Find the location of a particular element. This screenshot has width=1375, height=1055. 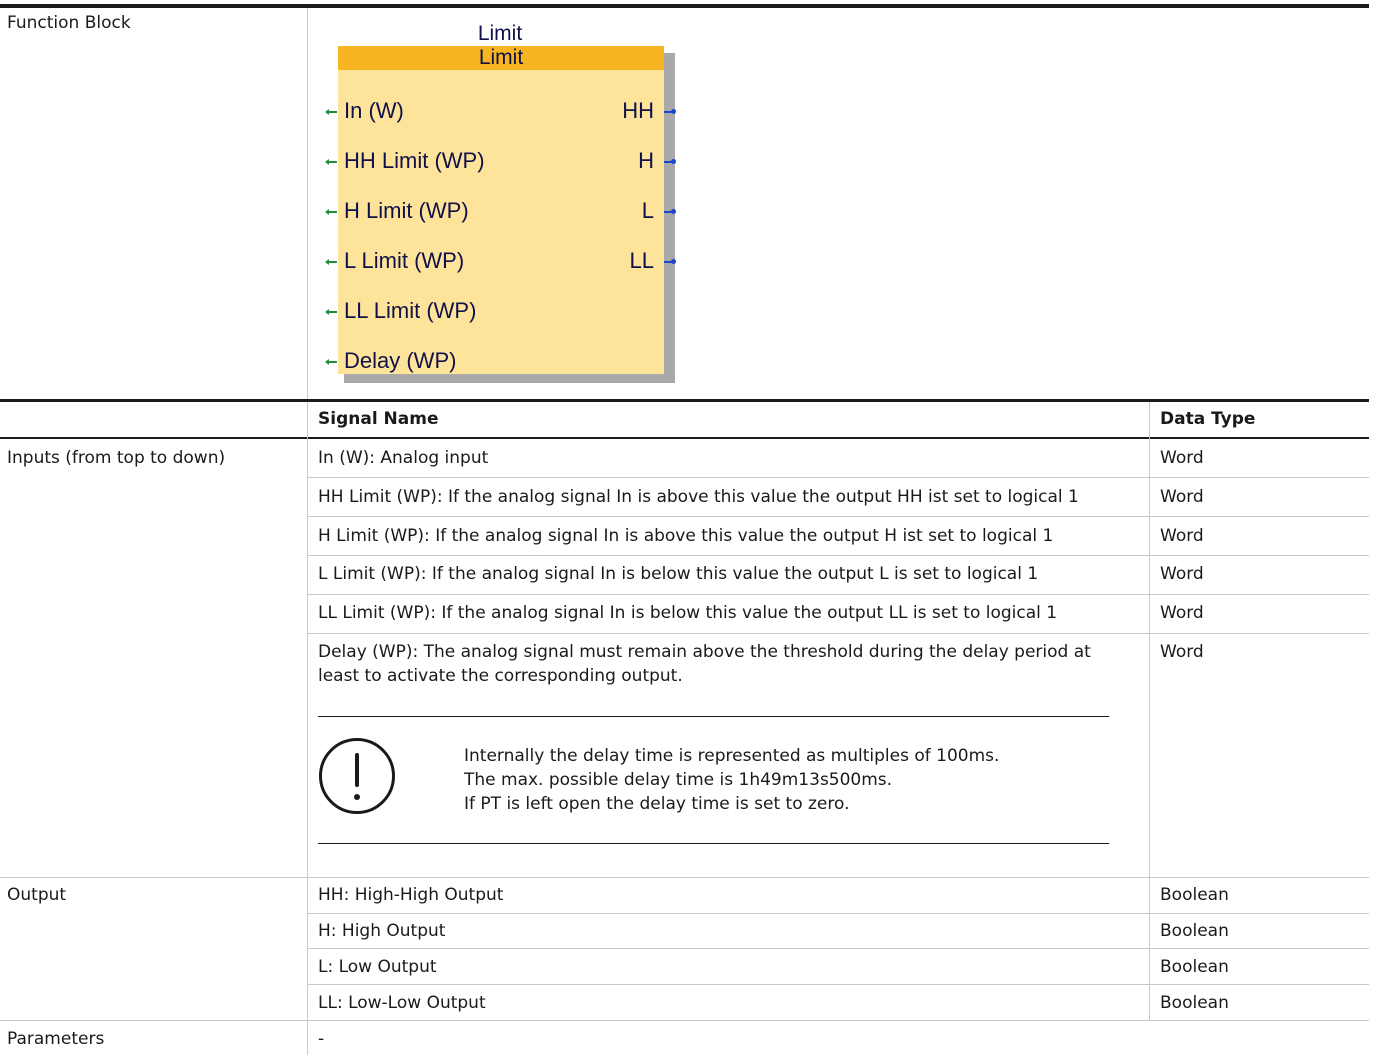

table-row-signal: HH: High-High Output is located at coordinates (411, 895).